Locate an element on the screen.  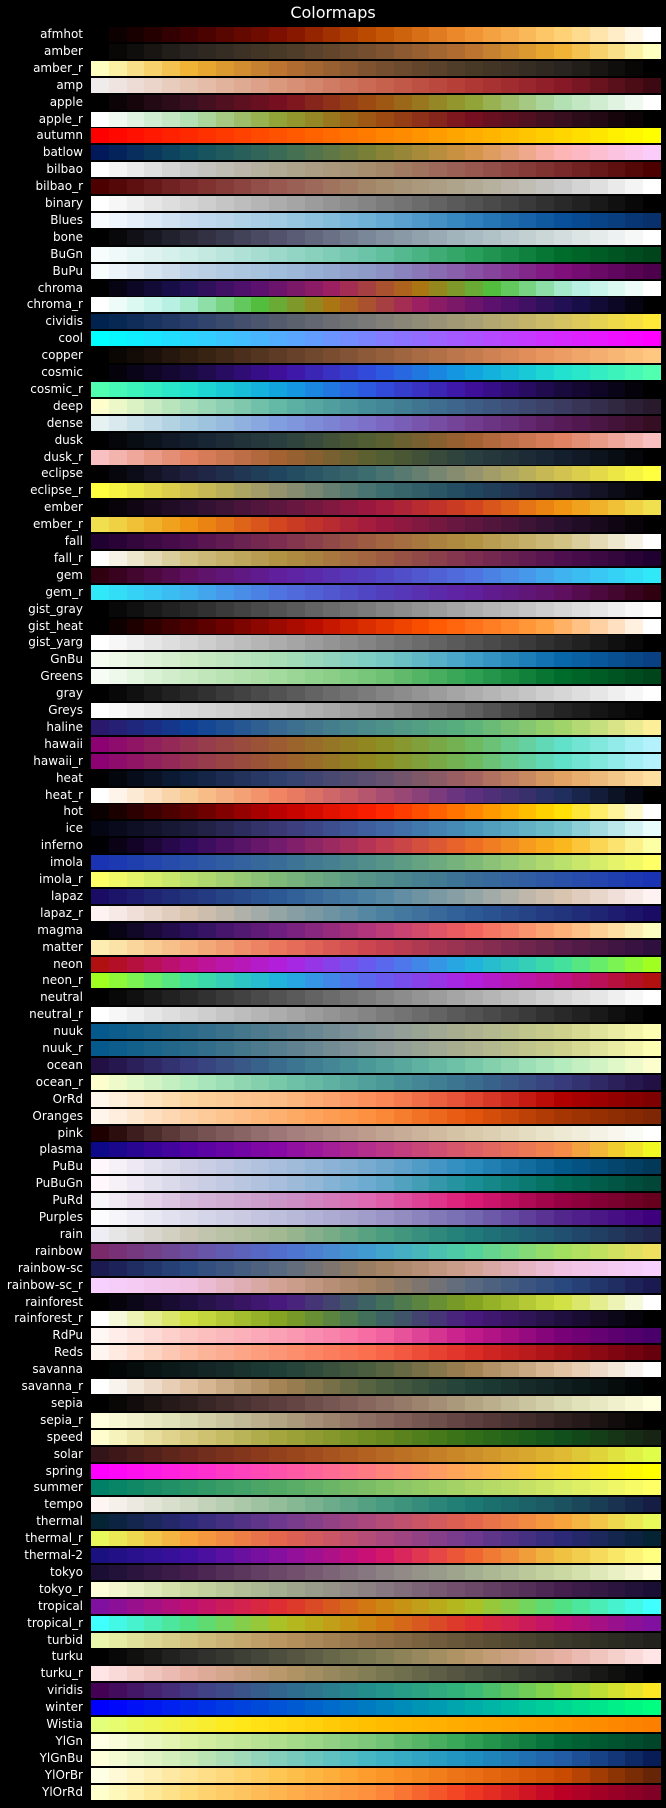
colormap-label: RdPu is located at coordinates (67, 1335).